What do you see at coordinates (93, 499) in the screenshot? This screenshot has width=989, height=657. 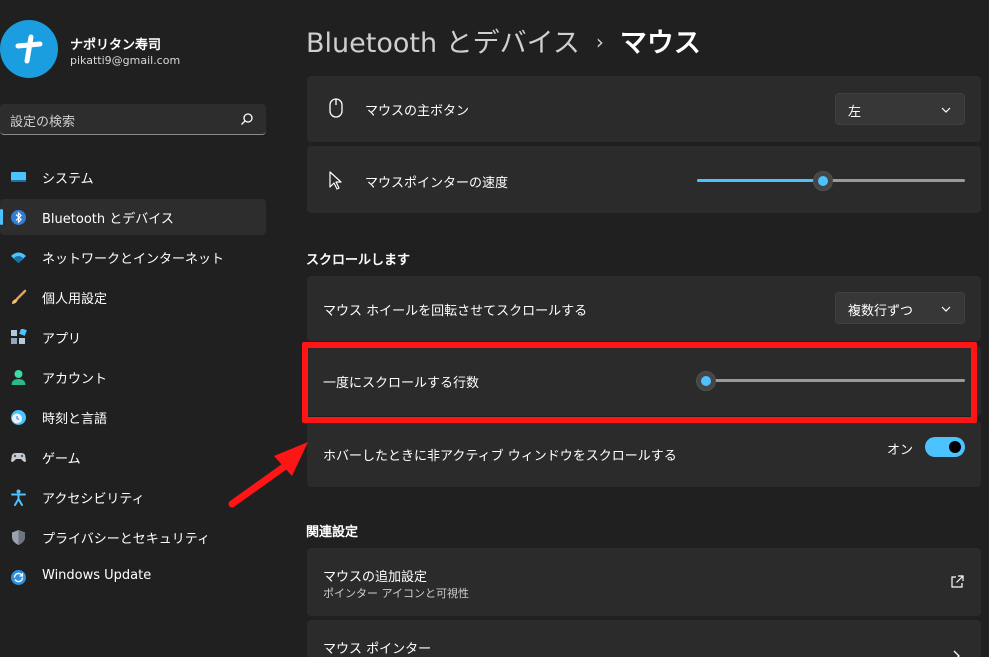 I see `sidebar-item-label: アクセシビリティ` at bounding box center [93, 499].